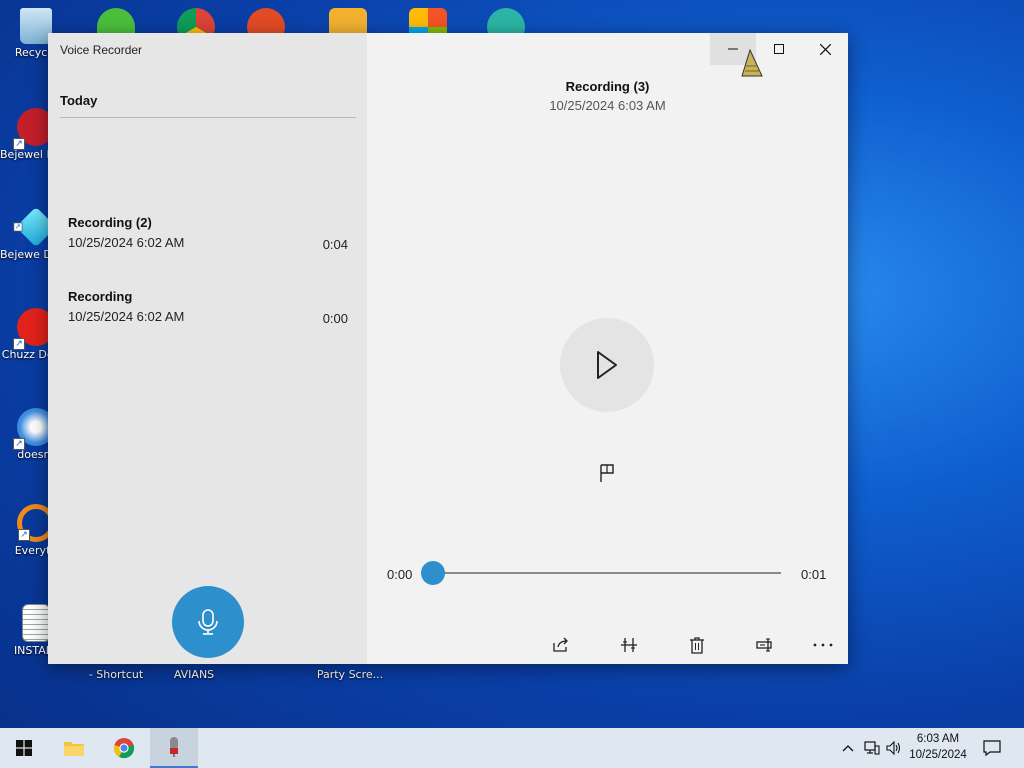  I want to click on share-button, so click(561, 645).